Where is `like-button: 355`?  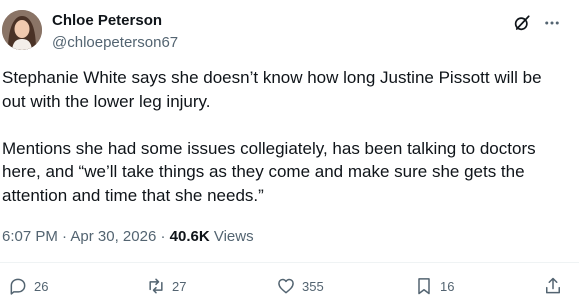 like-button: 355 is located at coordinates (300, 286).